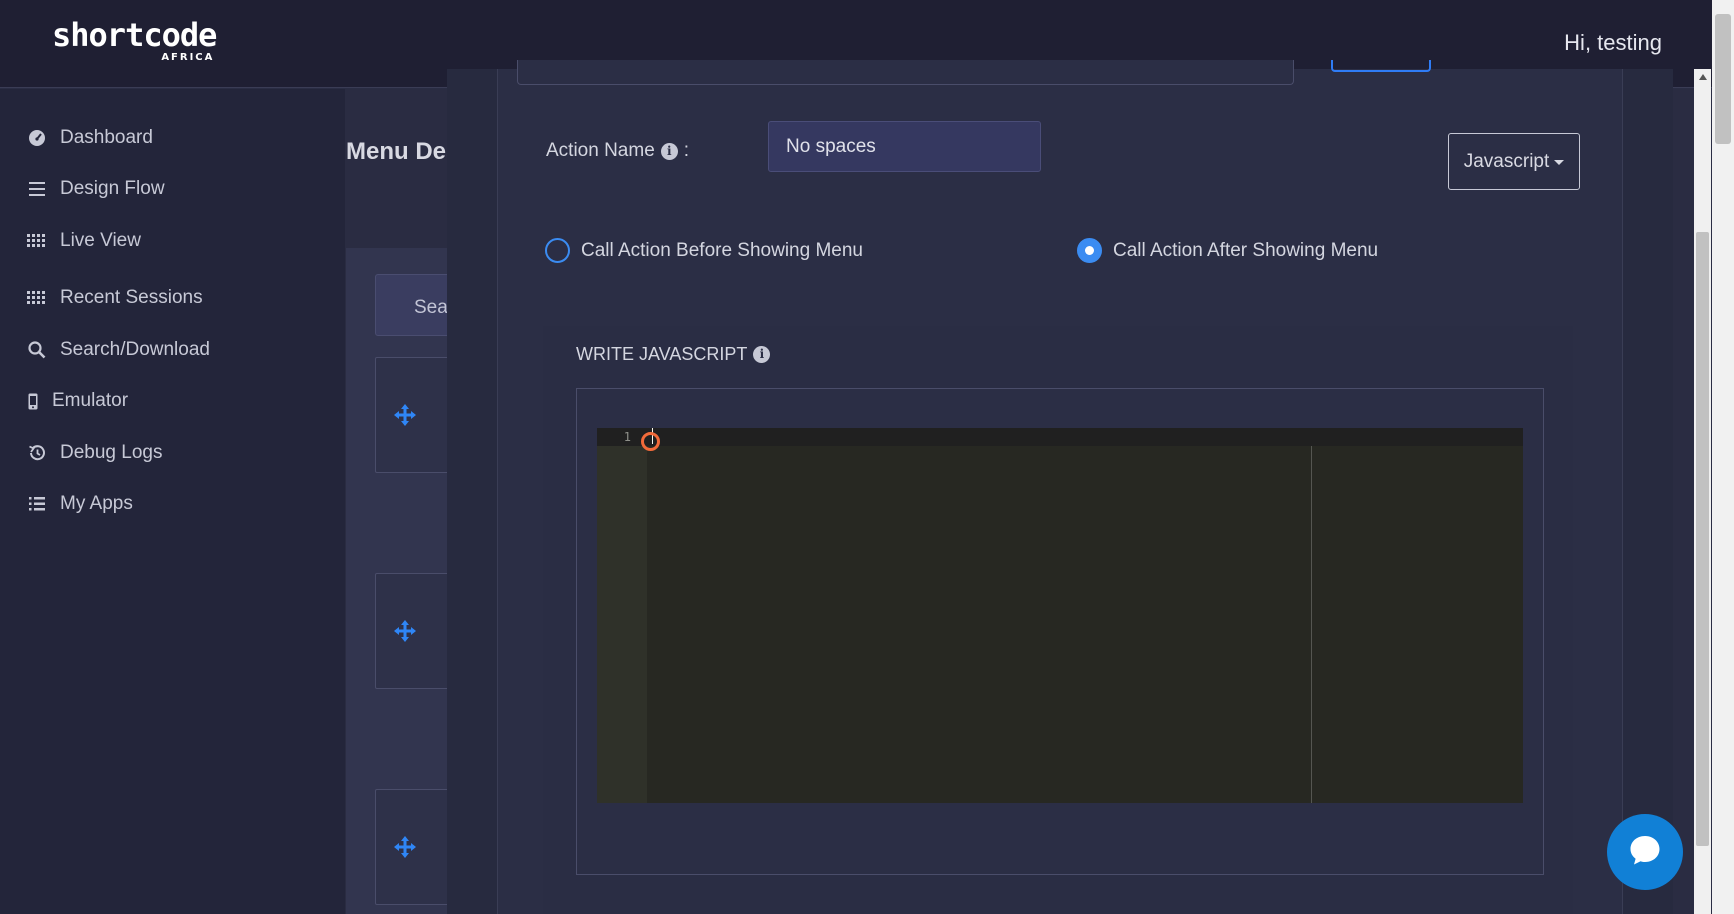 The width and height of the screenshot is (1734, 914). What do you see at coordinates (627, 437) in the screenshot?
I see `line-number: 1` at bounding box center [627, 437].